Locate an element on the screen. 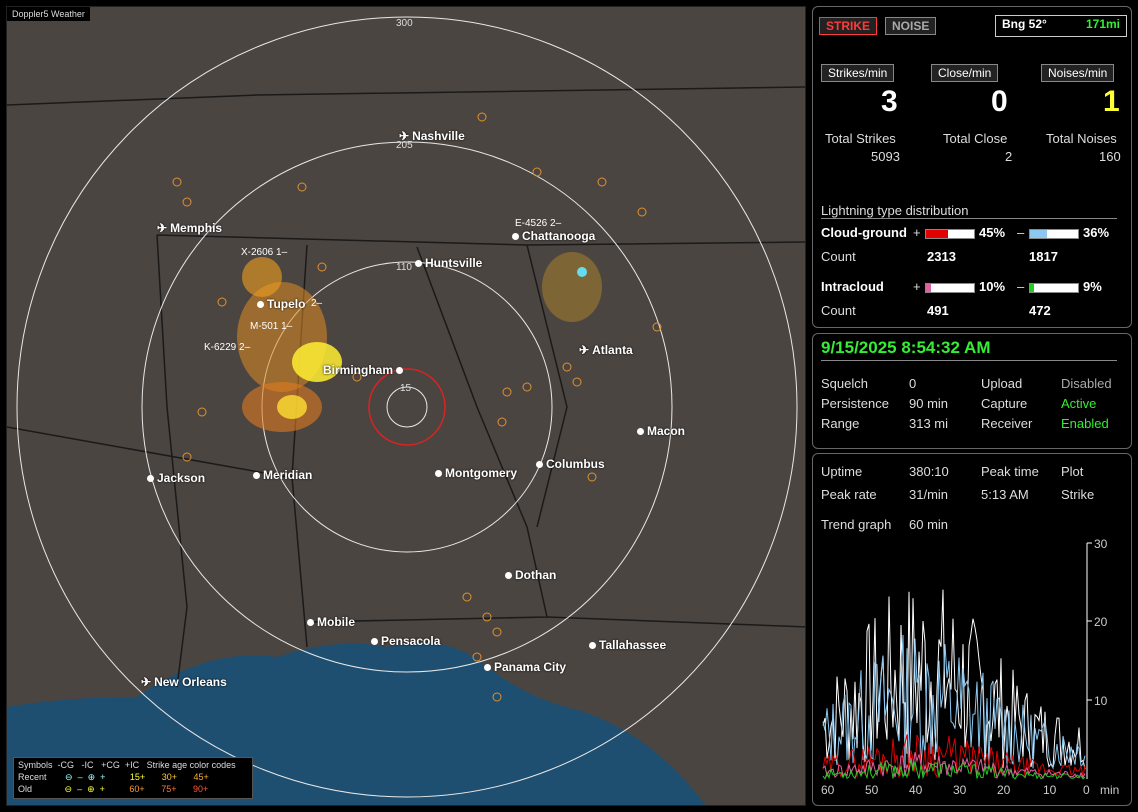  city-huntsville: Huntsville is located at coordinates (448, 263).